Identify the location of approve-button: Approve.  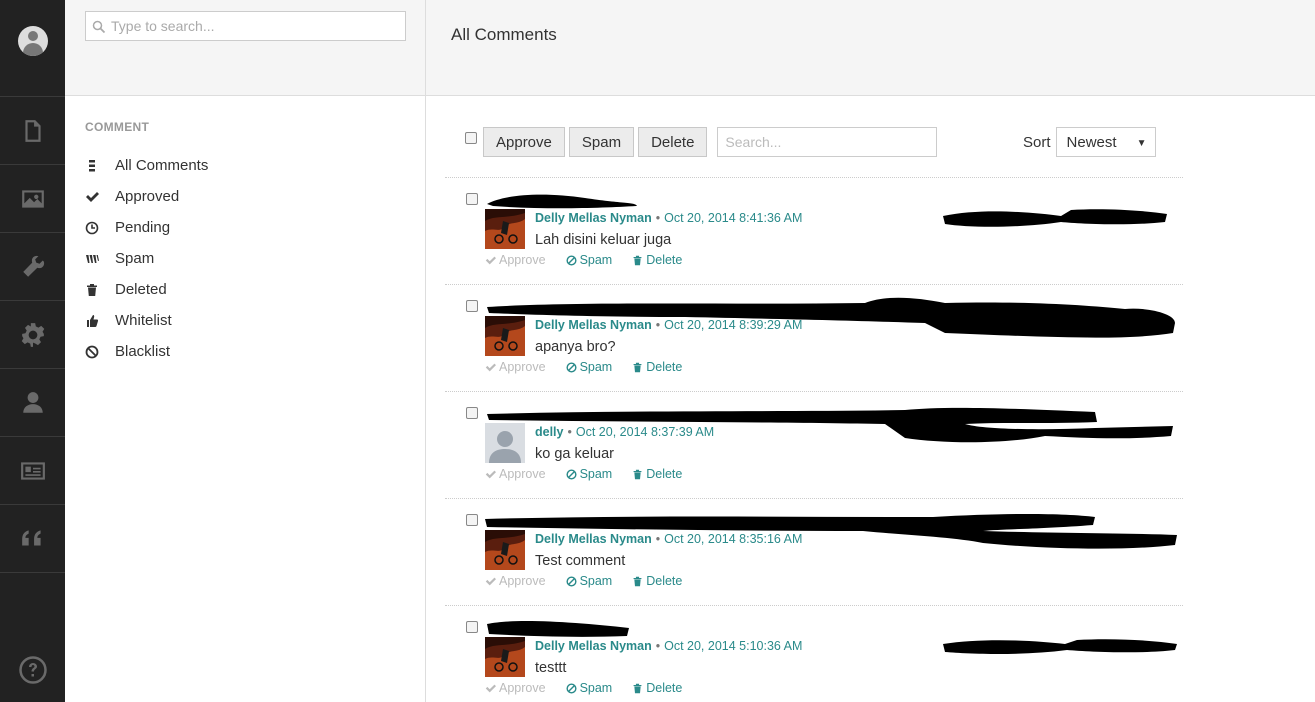
(524, 142).